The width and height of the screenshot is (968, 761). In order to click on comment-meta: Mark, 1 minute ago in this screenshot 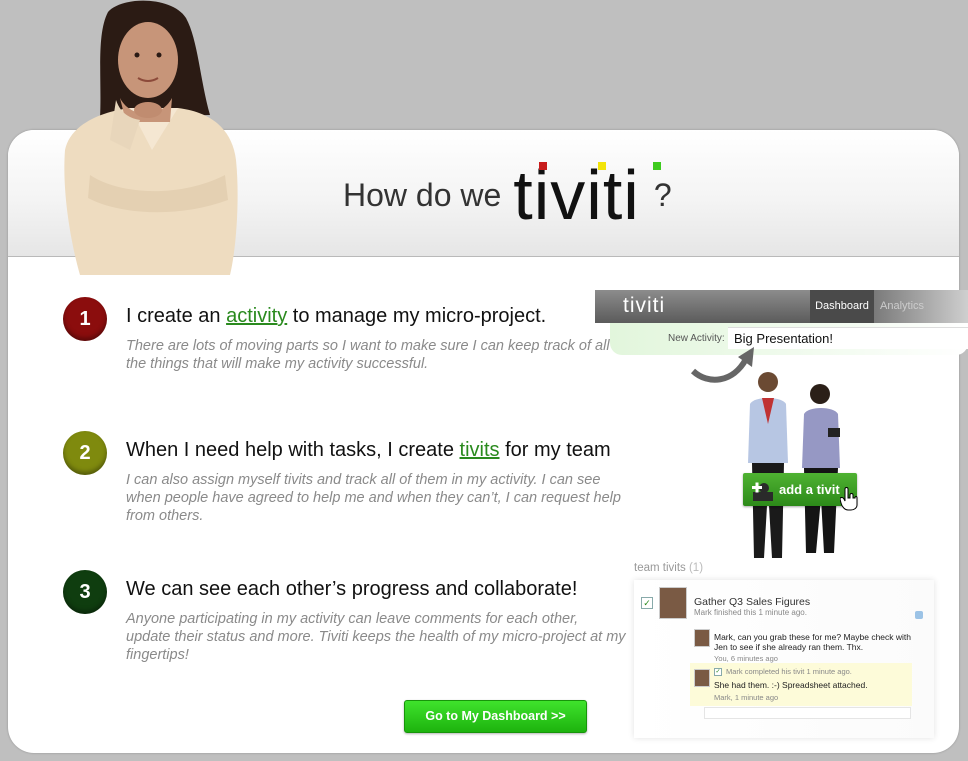, I will do `click(746, 697)`.